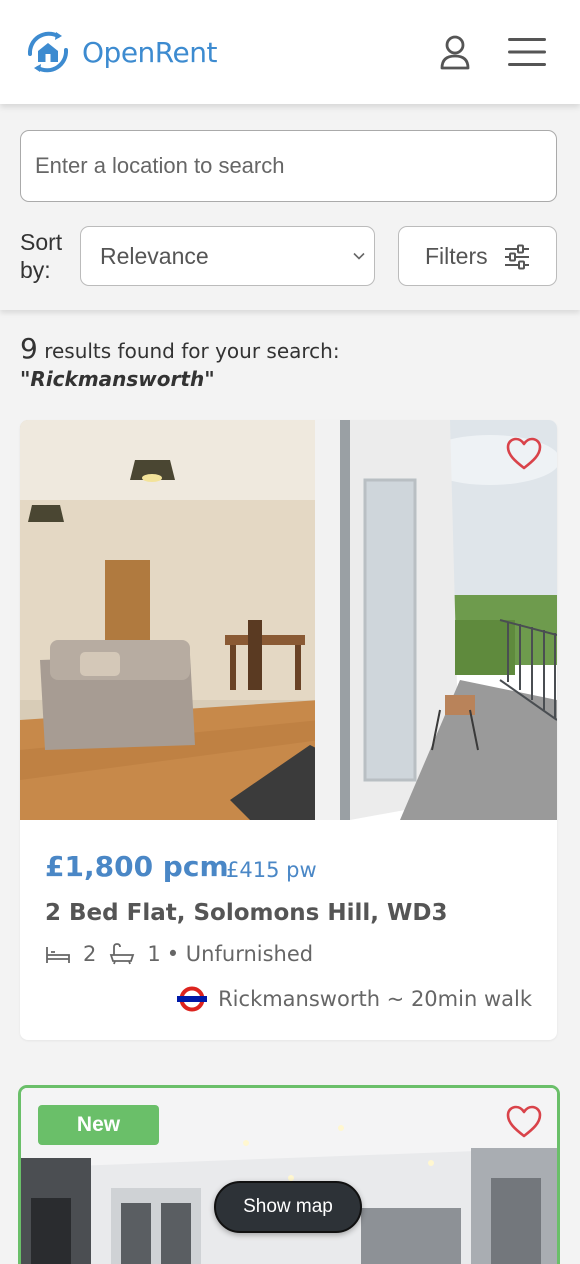  Describe the element at coordinates (41, 256) in the screenshot. I see `sort-label: Sort by:` at that location.